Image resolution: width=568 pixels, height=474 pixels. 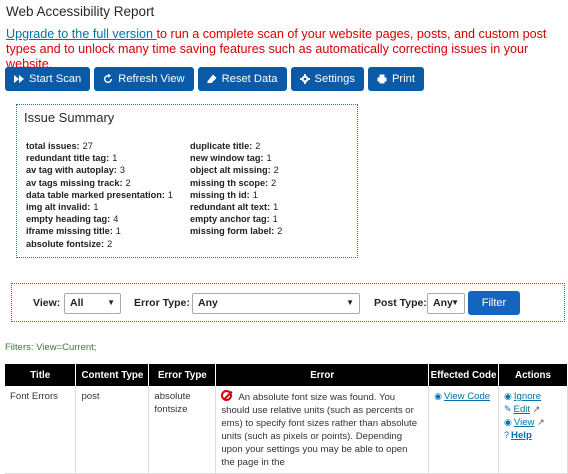 I want to click on fast-forward-icon, so click(x=19, y=79).